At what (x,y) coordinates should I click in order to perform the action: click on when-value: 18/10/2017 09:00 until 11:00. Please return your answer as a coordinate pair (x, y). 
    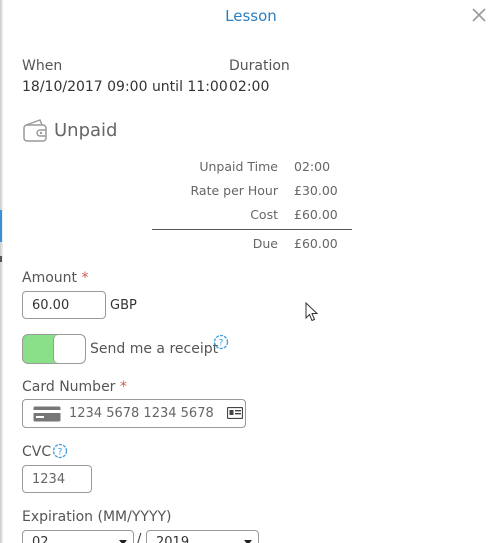
    Looking at the image, I should click on (125, 87).